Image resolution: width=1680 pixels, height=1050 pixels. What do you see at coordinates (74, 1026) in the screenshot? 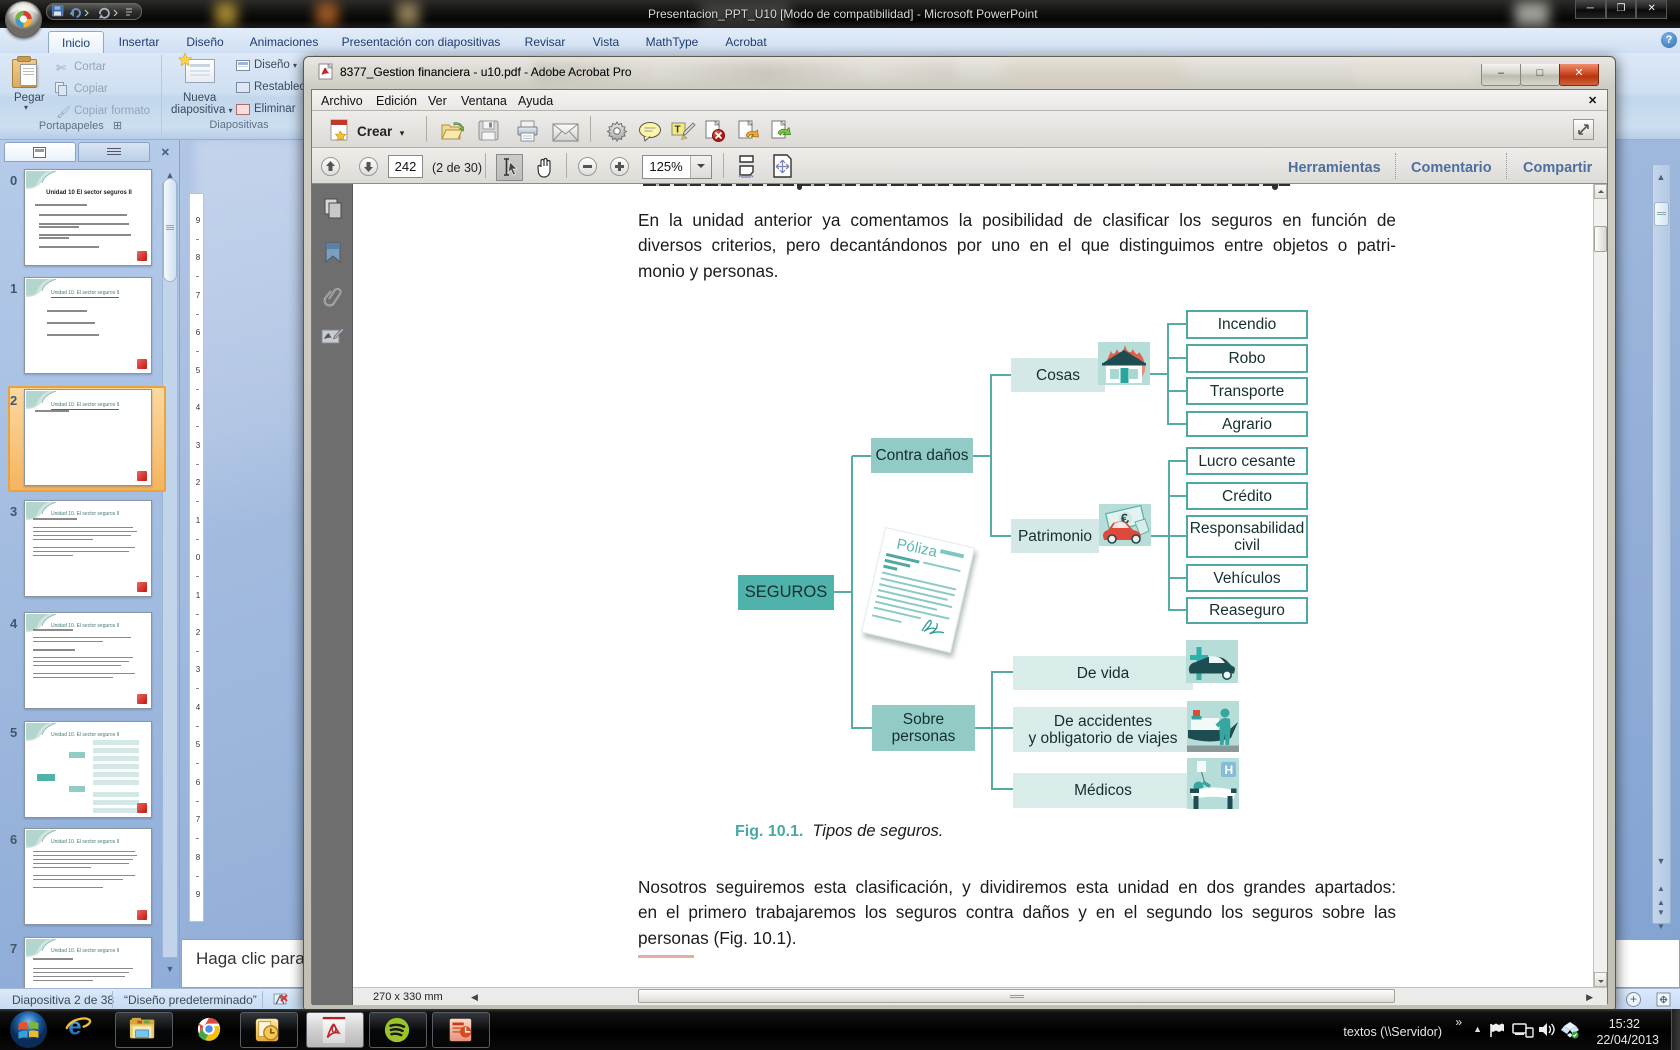
I see `svg-text: e` at bounding box center [74, 1026].